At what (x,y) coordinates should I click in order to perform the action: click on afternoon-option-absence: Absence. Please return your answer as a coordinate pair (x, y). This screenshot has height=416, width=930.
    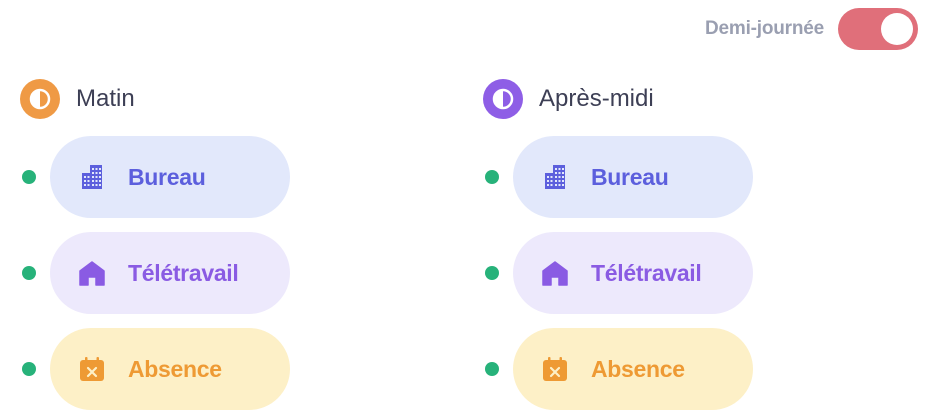
    Looking at the image, I should click on (633, 369).